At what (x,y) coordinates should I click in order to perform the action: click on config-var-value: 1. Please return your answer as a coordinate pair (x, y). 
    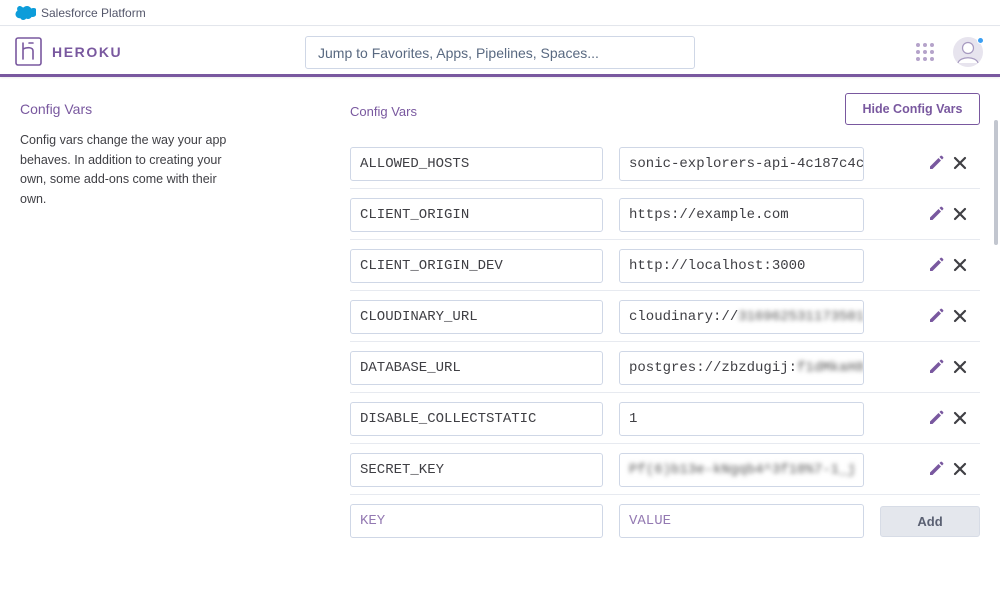
    Looking at the image, I should click on (741, 419).